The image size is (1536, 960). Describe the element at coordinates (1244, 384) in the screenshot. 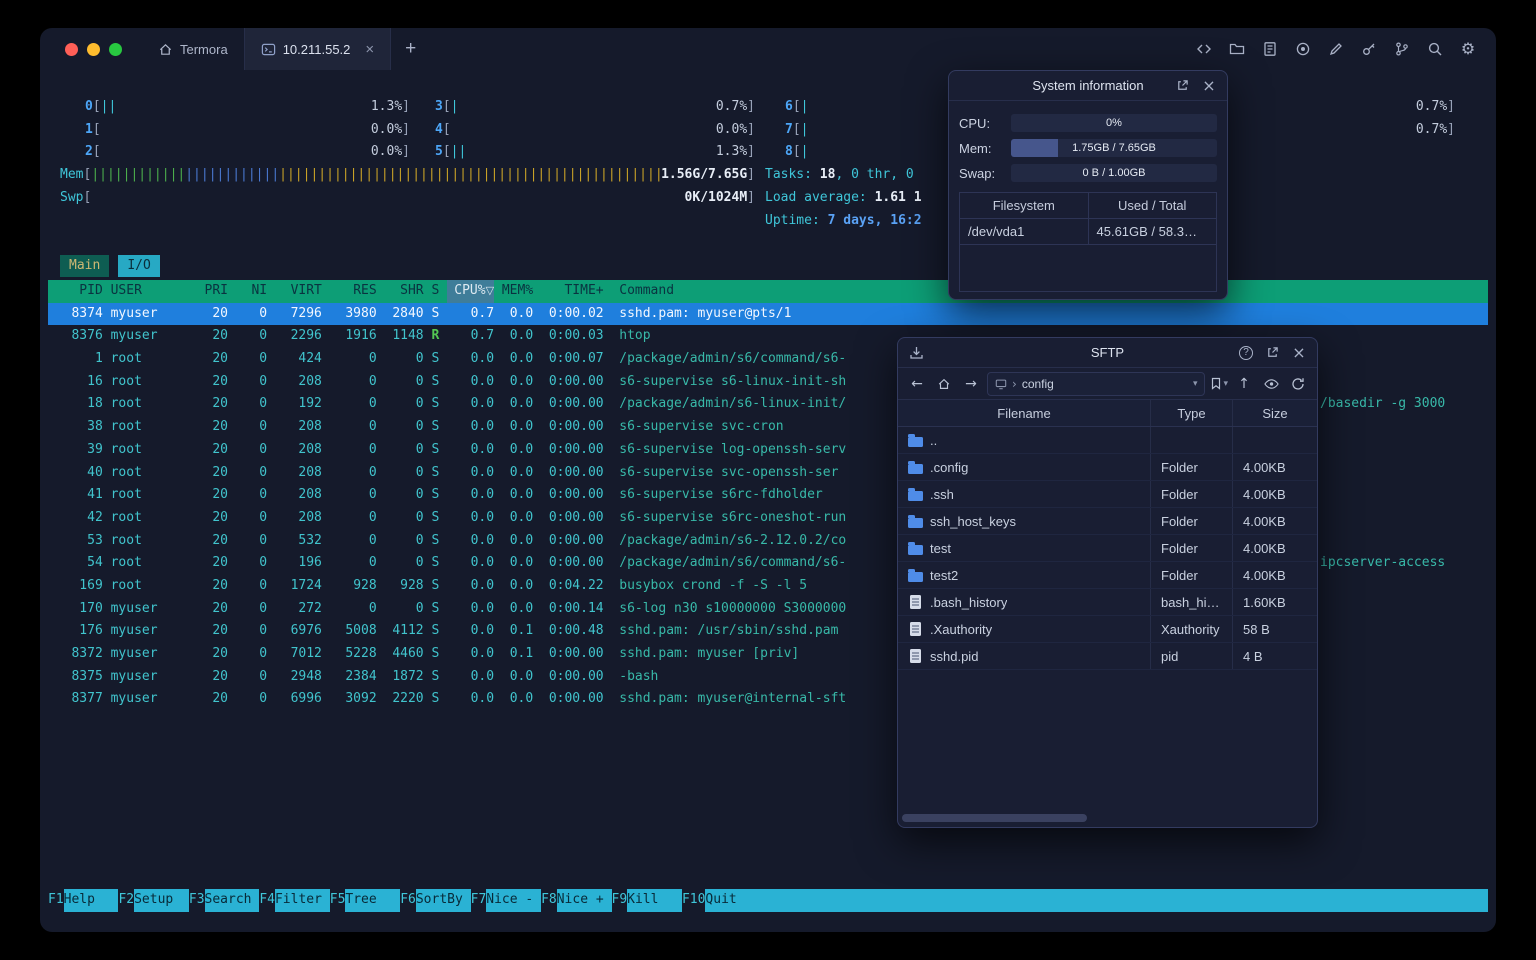

I see `parent-directory-icon: ↑` at that location.